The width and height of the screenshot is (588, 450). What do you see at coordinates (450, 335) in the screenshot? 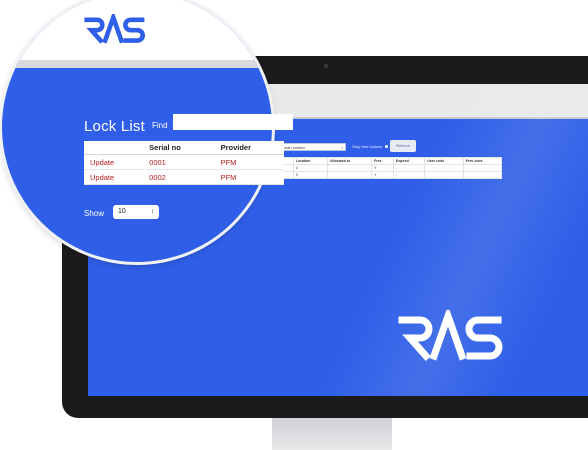
I see `ras-logo` at bounding box center [450, 335].